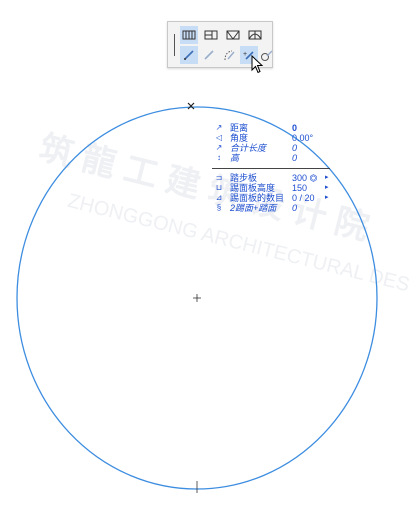  I want to click on toolbar-grip, so click(174, 45).